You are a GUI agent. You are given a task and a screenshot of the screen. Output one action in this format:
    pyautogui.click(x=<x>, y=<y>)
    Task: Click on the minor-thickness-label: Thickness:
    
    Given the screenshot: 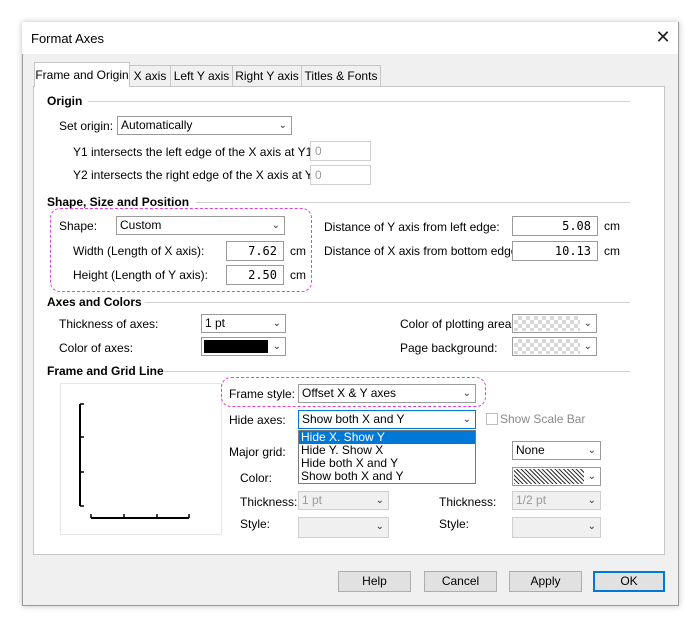 What is the action you would take?
    pyautogui.click(x=468, y=502)
    